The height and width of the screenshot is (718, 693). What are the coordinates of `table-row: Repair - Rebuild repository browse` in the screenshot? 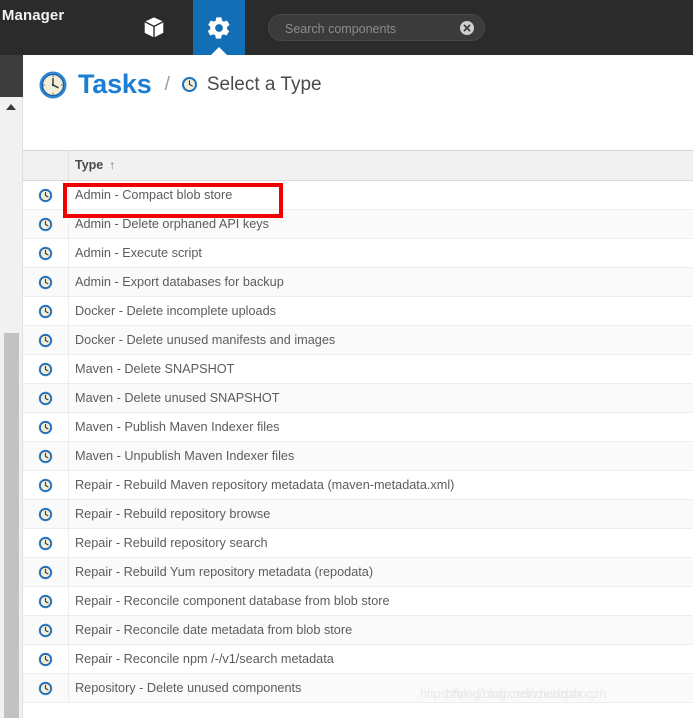 It's located at (358, 514).